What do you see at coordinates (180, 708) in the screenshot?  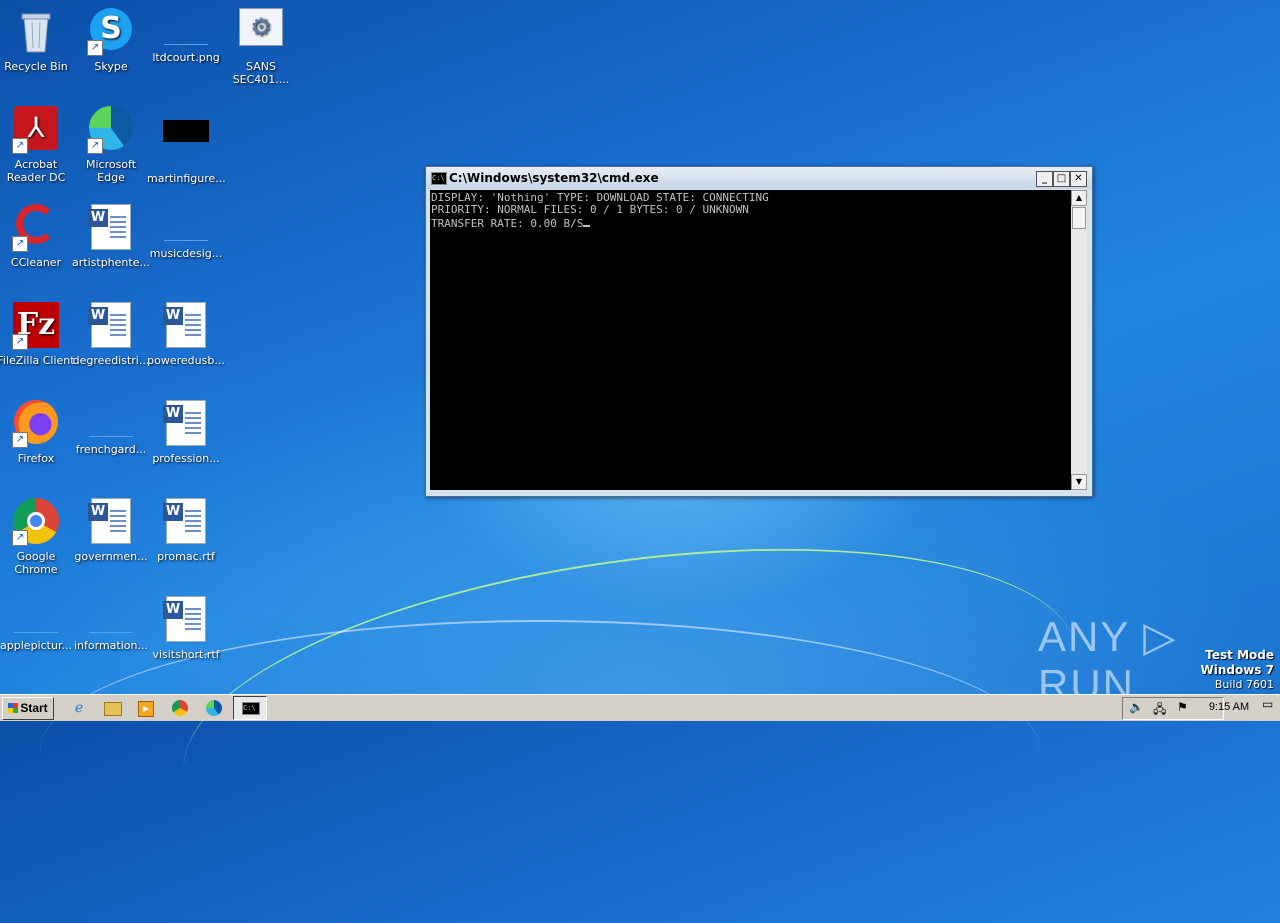 I see `chrome-taskbar-icon` at bounding box center [180, 708].